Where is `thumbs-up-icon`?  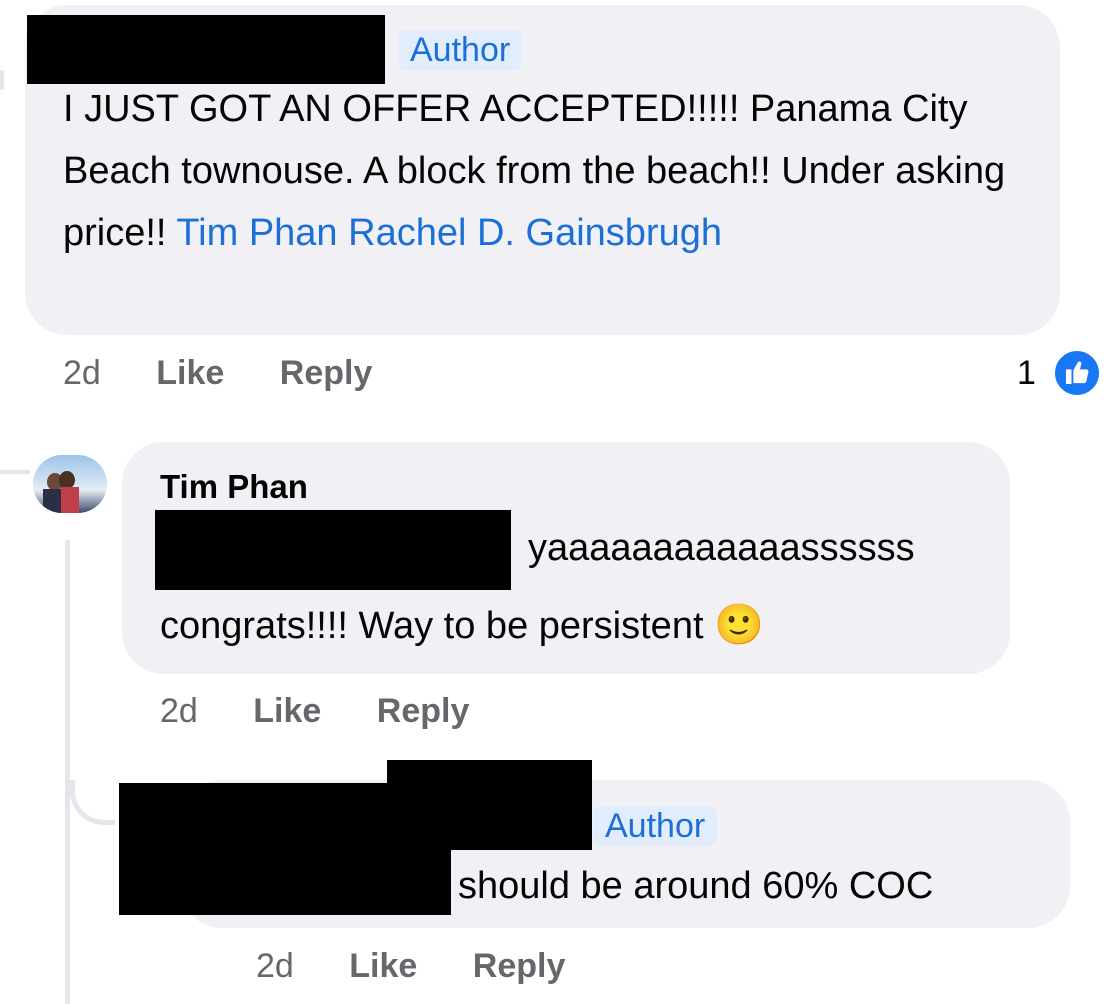
thumbs-up-icon is located at coordinates (1077, 373).